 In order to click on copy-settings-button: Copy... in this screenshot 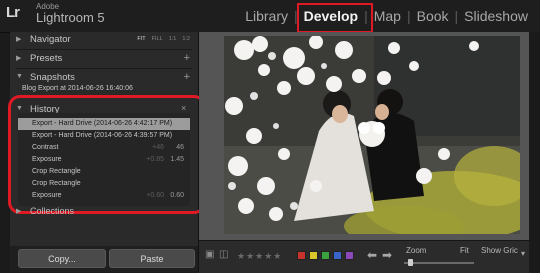, I will do `click(62, 258)`.